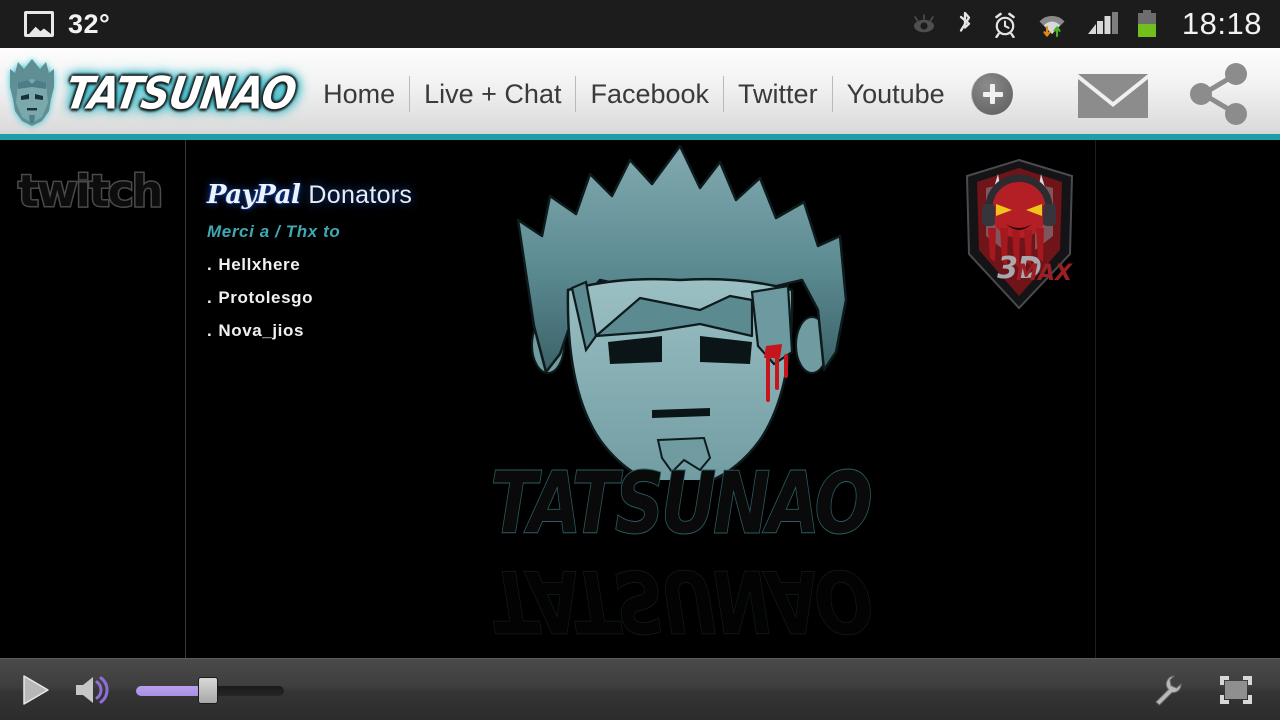 Image resolution: width=1280 pixels, height=720 pixels. I want to click on tatsunao-character-artwork, so click(682, 317).